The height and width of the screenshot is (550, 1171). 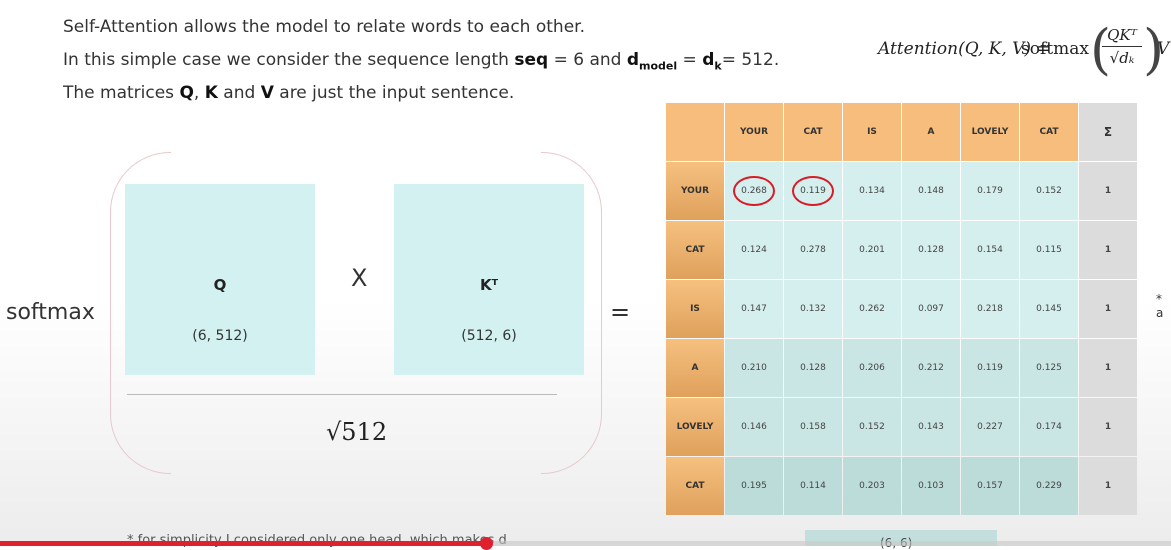 What do you see at coordinates (754, 250) in the screenshot?
I see `table-cell: 0.124` at bounding box center [754, 250].